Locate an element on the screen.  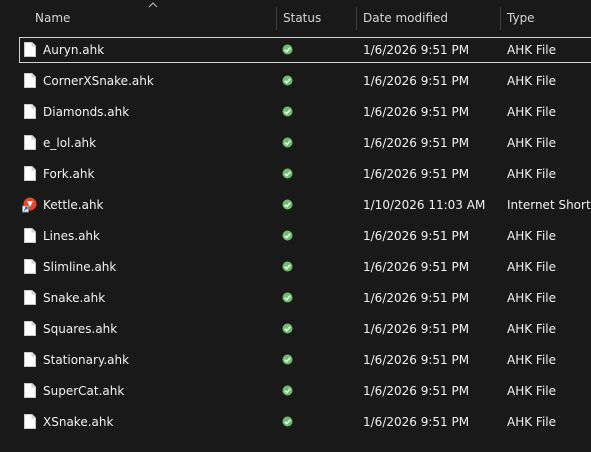
file-name: Auryn.ahk is located at coordinates (74, 50).